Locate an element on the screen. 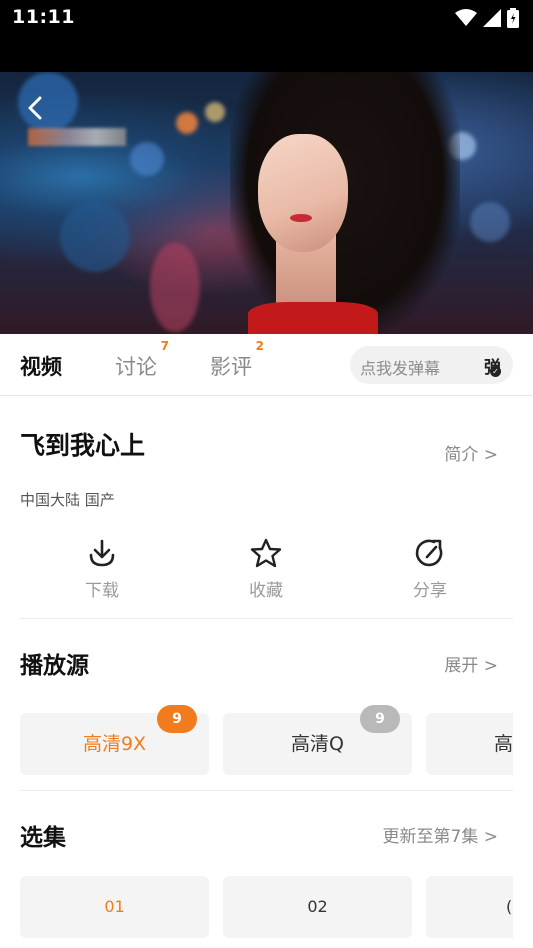 Image resolution: width=533 pixels, height=948 pixels. tab-reviews: 影评 2 is located at coordinates (237, 360).